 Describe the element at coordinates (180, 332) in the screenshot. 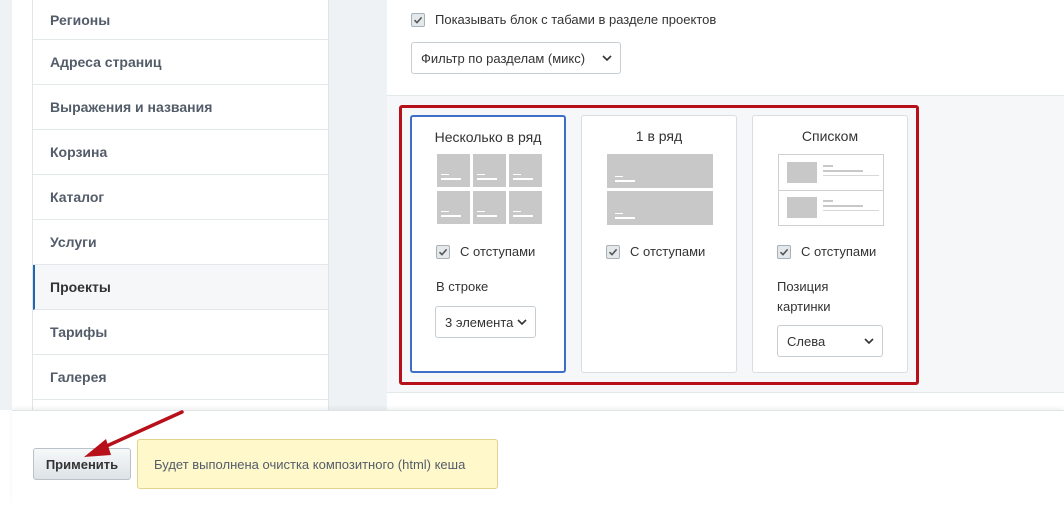

I see `sidebar-item-tariffs: Тарифы` at that location.